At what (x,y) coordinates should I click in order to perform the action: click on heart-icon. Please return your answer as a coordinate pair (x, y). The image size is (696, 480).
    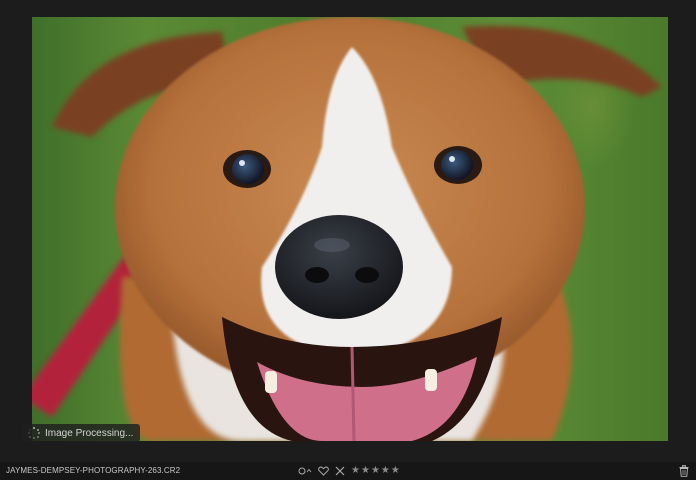
    Looking at the image, I should click on (323, 471).